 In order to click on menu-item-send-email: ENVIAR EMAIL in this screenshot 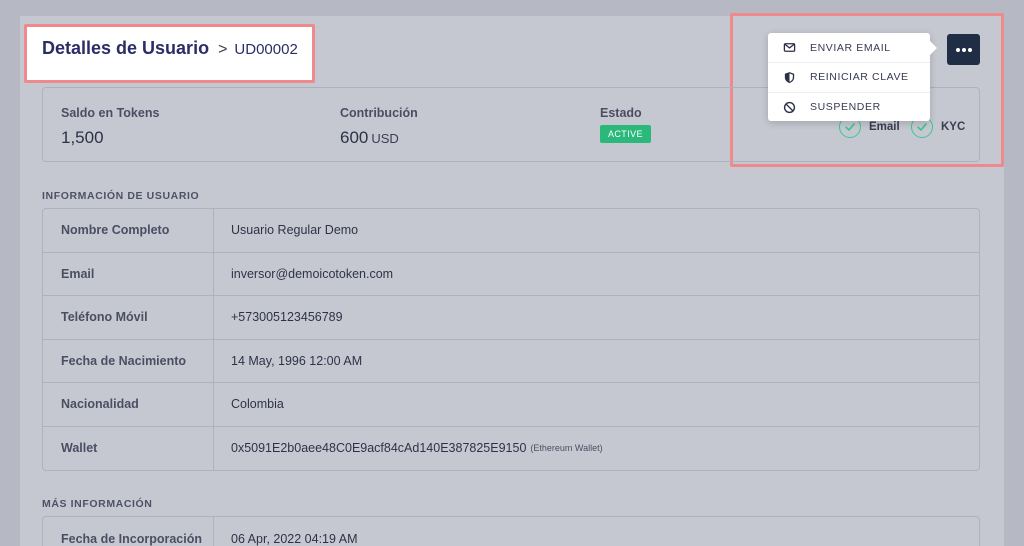, I will do `click(849, 47)`.